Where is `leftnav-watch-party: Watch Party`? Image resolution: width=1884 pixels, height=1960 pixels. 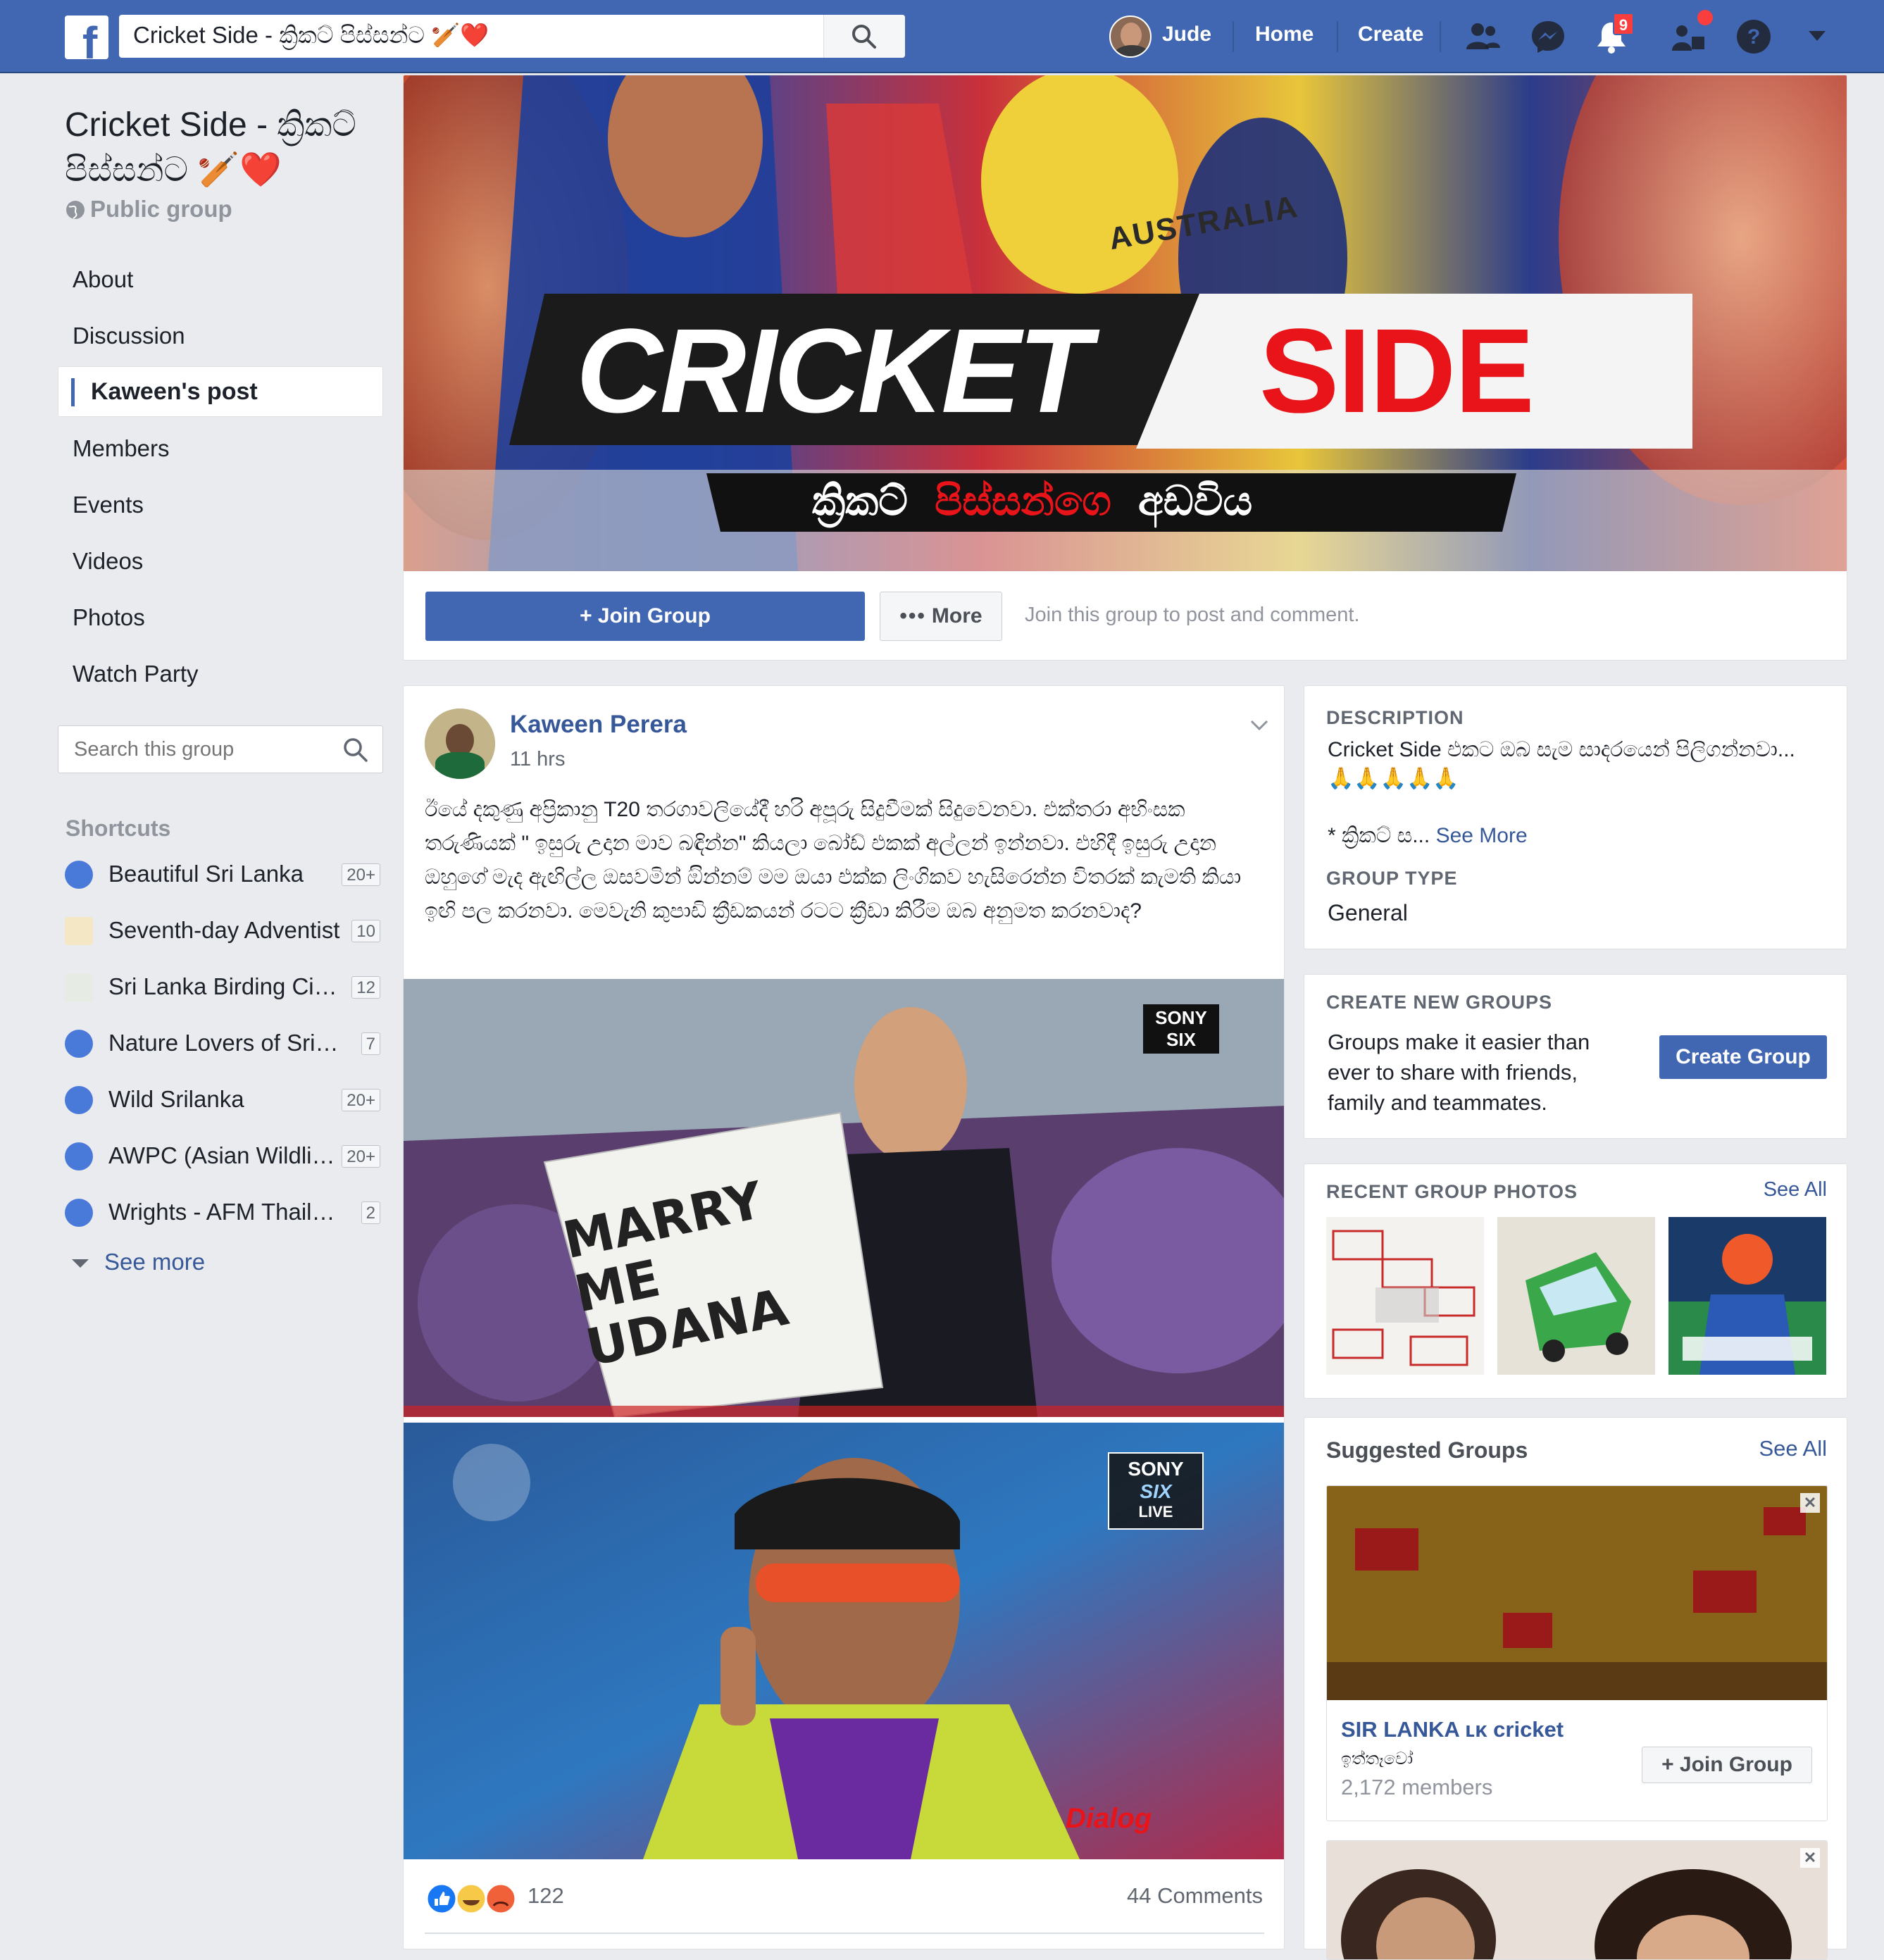 leftnav-watch-party: Watch Party is located at coordinates (136, 674).